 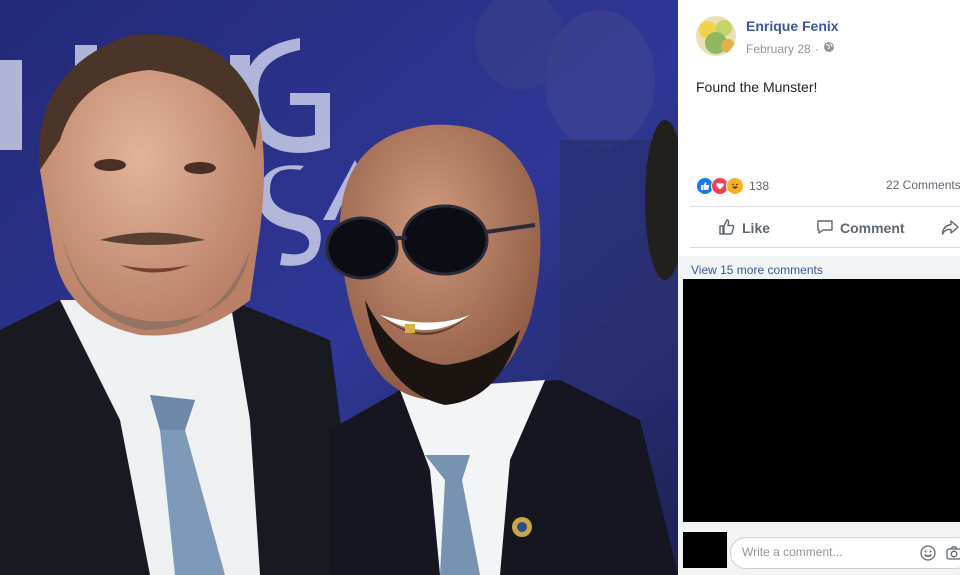 I want to click on comment-button: Comment, so click(x=860, y=228).